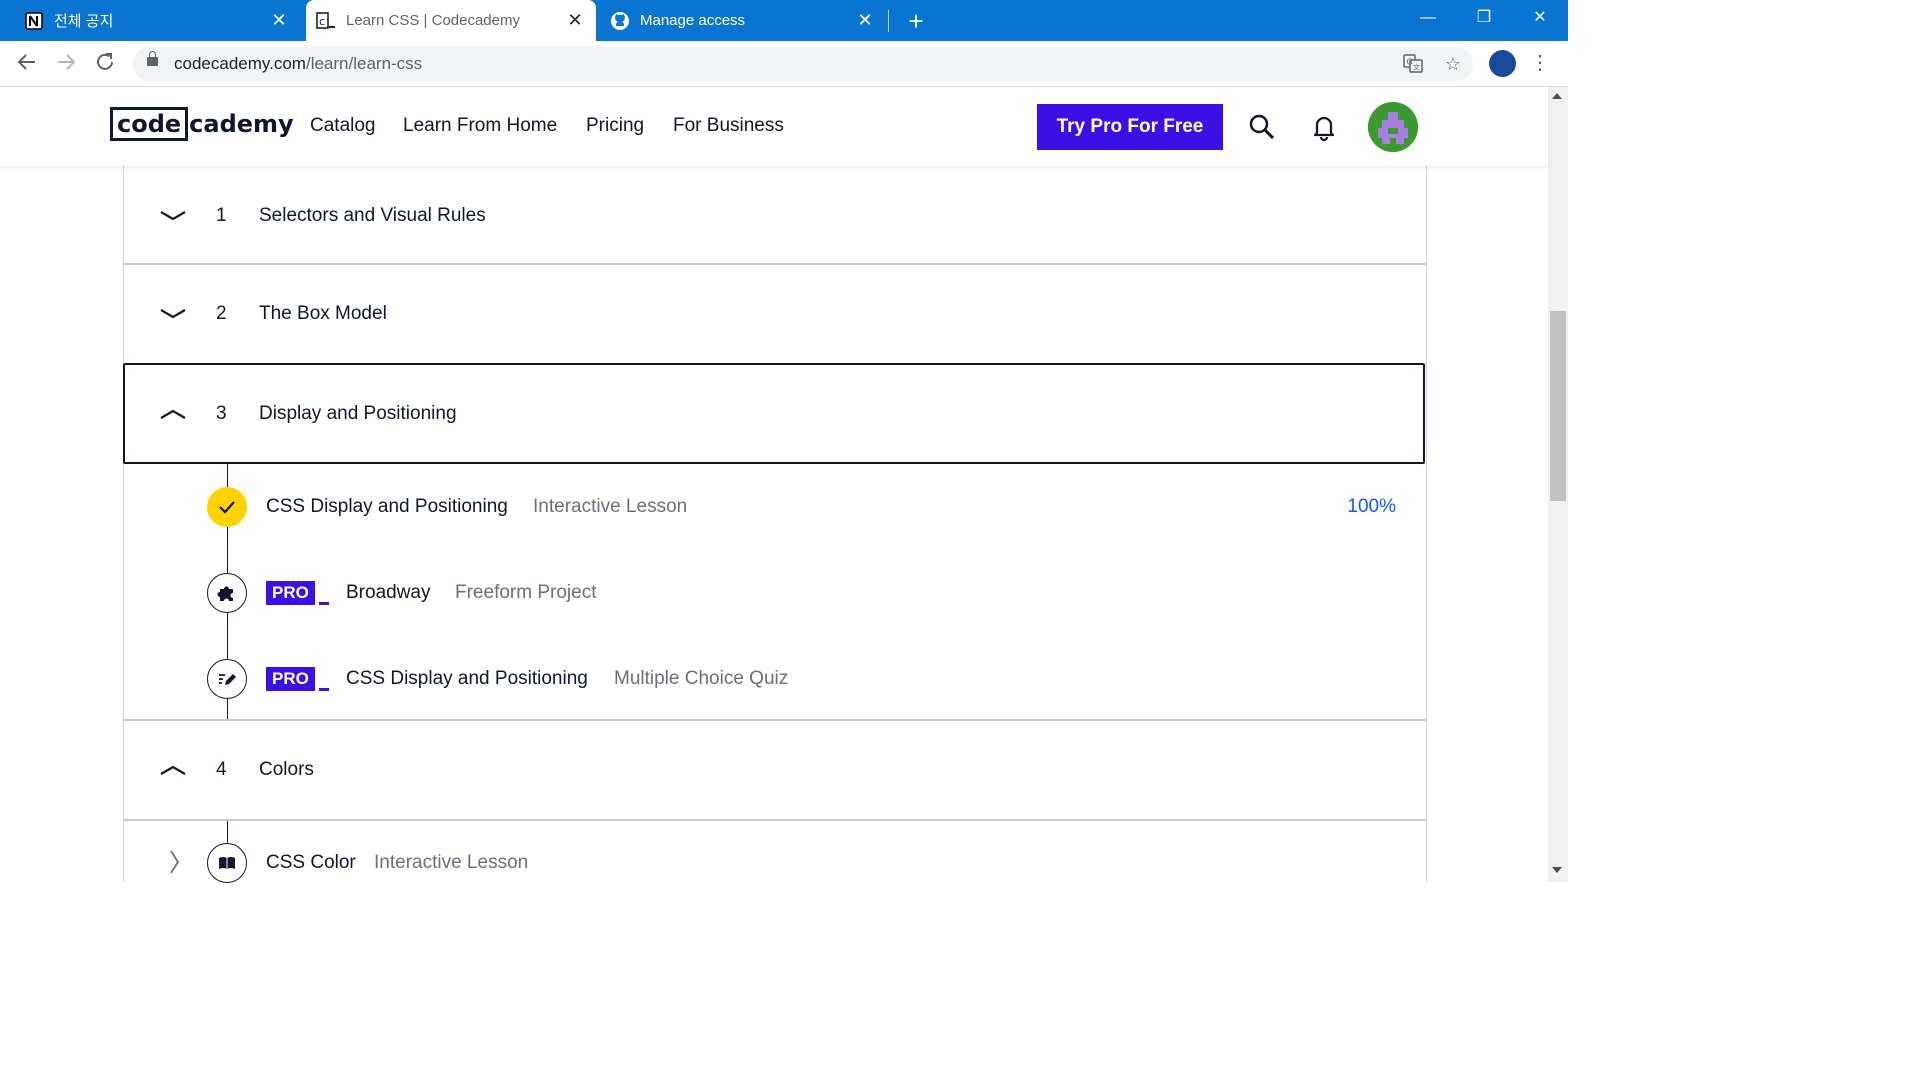 The image size is (1920, 1080). I want to click on page-scrollbar, so click(1558, 484).